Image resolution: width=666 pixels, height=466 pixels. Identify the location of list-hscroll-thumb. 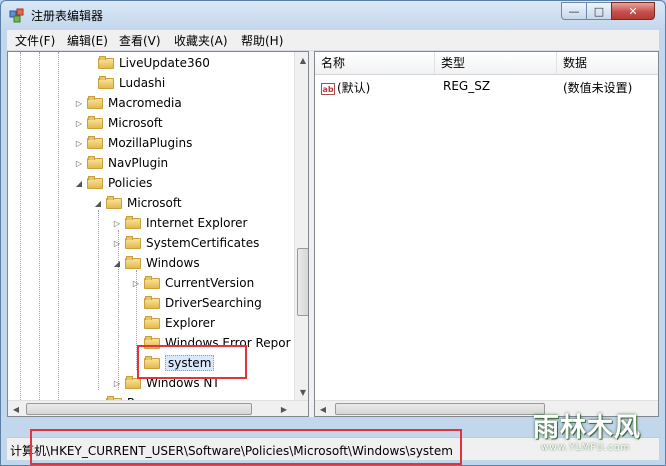
(440, 409).